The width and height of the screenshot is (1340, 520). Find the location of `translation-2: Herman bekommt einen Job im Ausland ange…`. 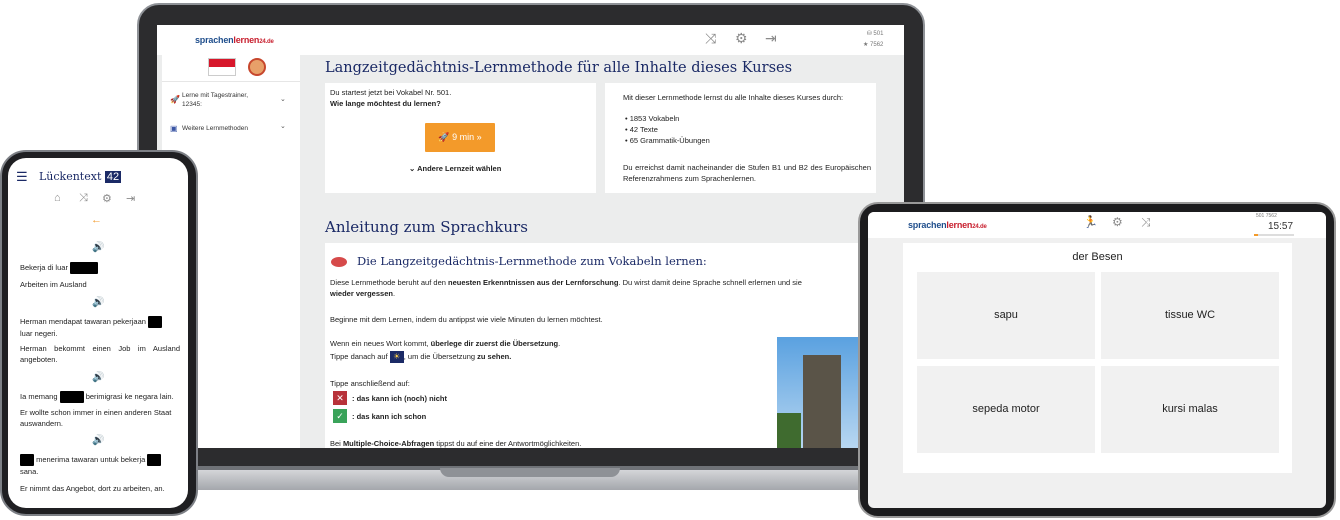

translation-2: Herman bekommt einen Job im Ausland ange… is located at coordinates (100, 354).